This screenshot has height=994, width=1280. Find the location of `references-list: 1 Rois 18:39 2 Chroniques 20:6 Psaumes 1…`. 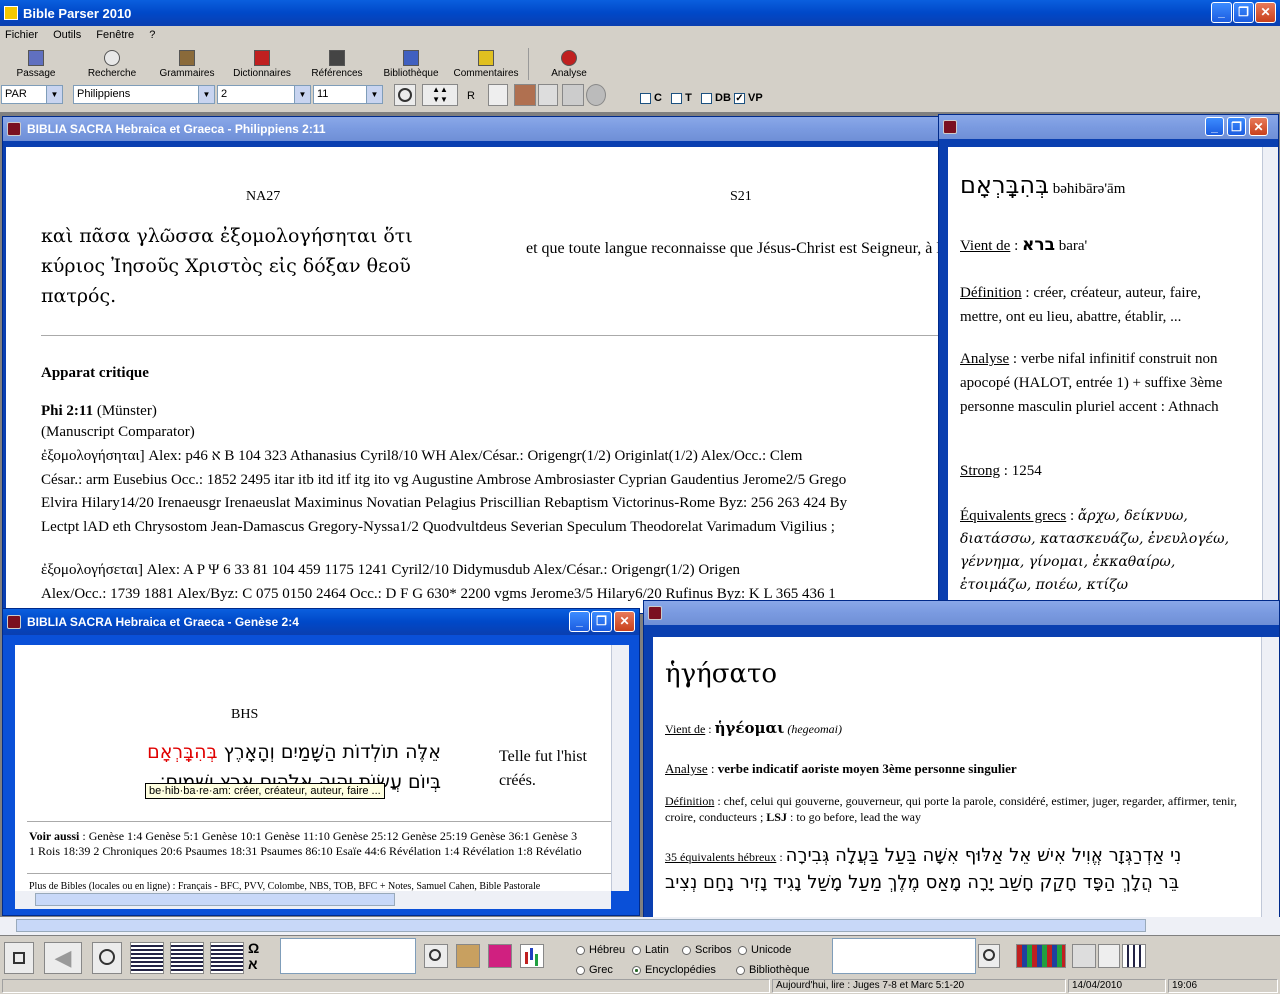

references-list: 1 Rois 18:39 2 Chroniques 20:6 Psaumes 1… is located at coordinates (305, 851).